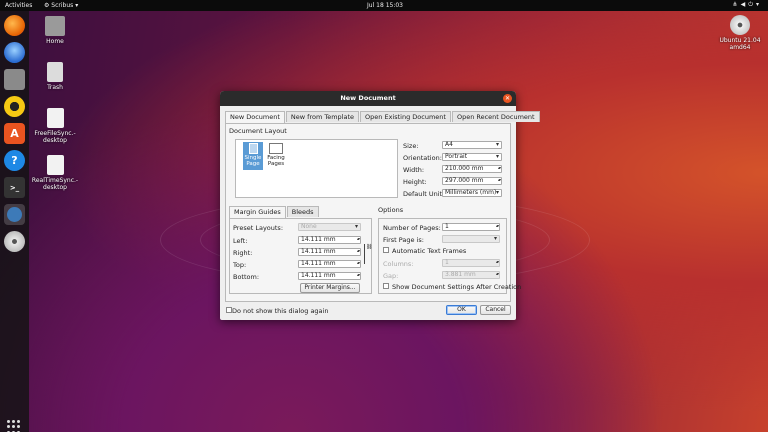 This screenshot has width=768, height=432. I want to click on page-icon, so click(253, 148).